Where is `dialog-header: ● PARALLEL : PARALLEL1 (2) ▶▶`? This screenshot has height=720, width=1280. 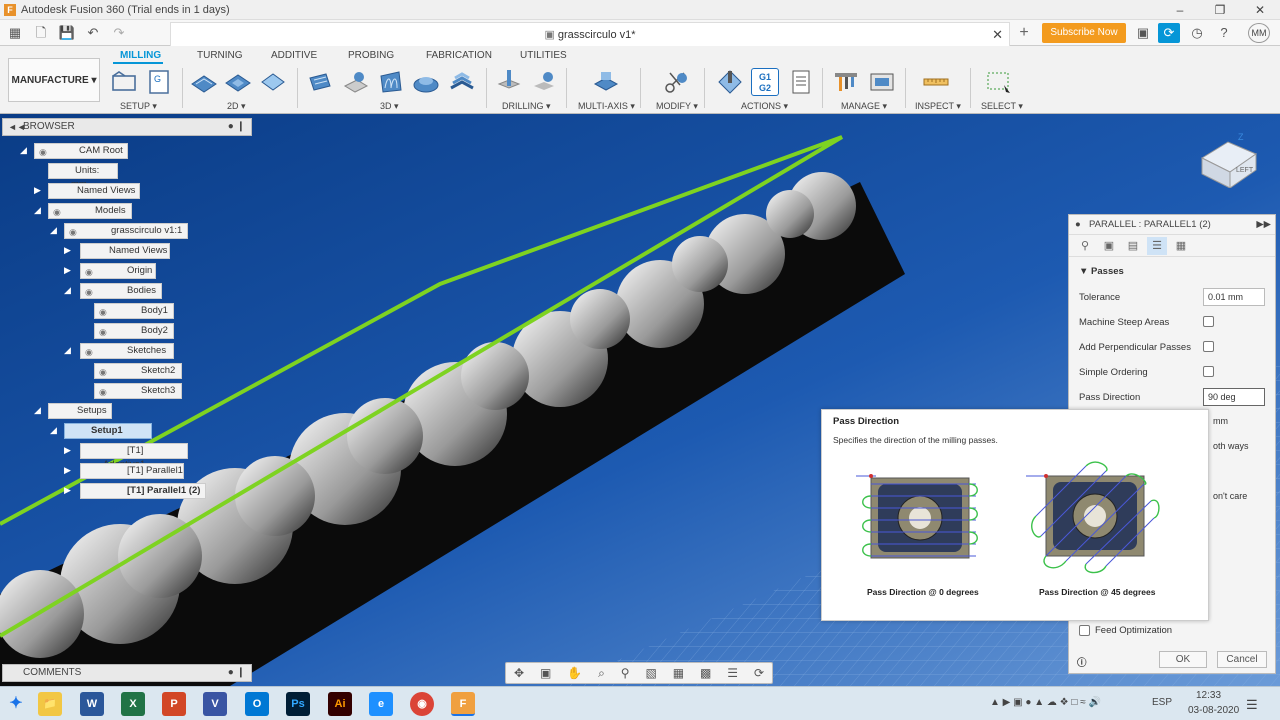 dialog-header: ● PARALLEL : PARALLEL1 (2) ▶▶ is located at coordinates (1172, 225).